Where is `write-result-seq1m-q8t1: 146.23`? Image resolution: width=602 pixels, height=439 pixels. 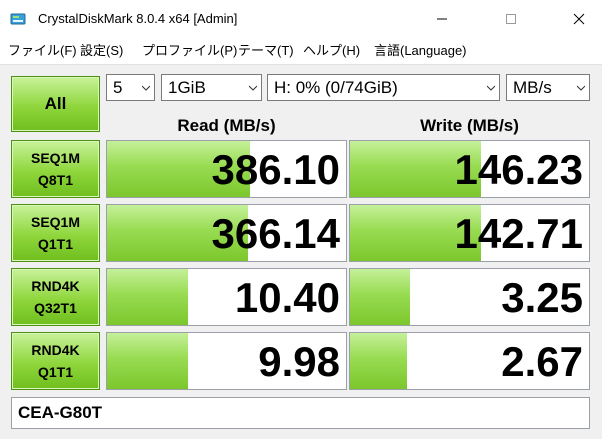 write-result-seq1m-q8t1: 146.23 is located at coordinates (469, 169).